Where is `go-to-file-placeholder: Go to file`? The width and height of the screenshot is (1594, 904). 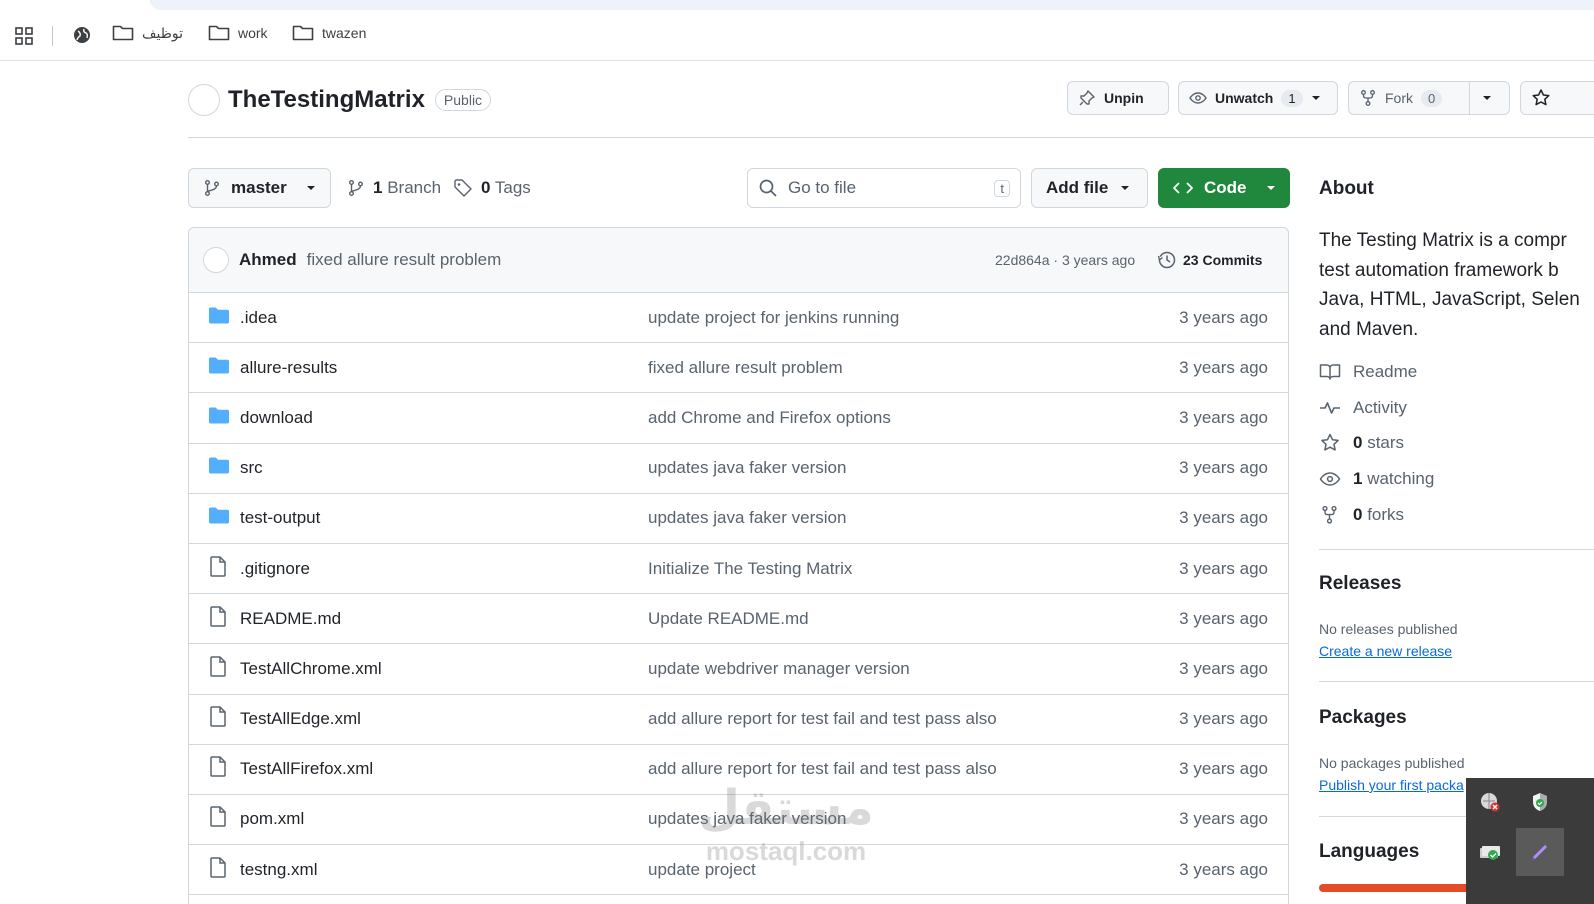
go-to-file-placeholder: Go to file is located at coordinates (822, 187).